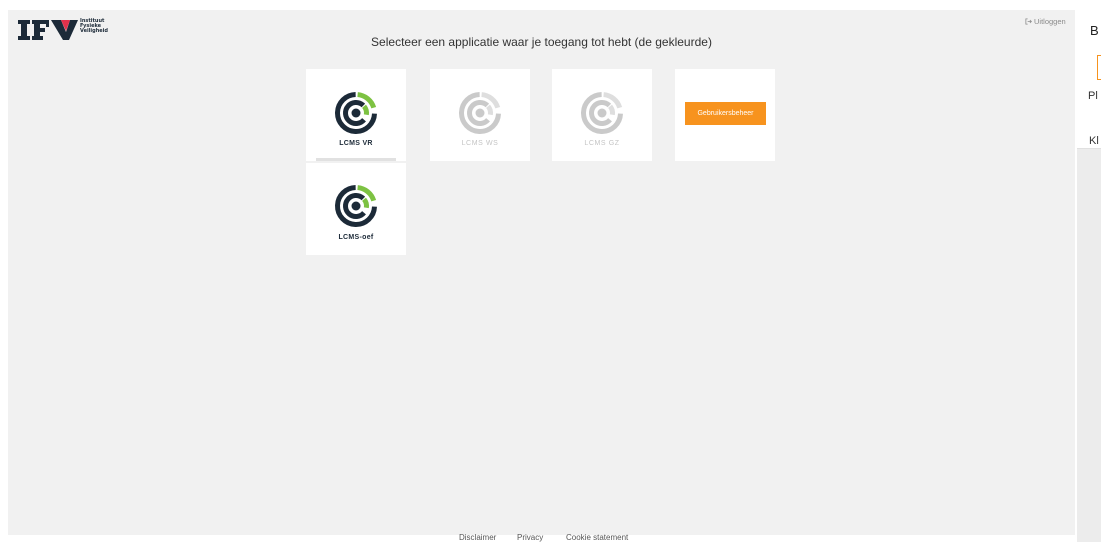 The height and width of the screenshot is (542, 1101). I want to click on footer-link-disclaimer: Disclaimer, so click(477, 537).